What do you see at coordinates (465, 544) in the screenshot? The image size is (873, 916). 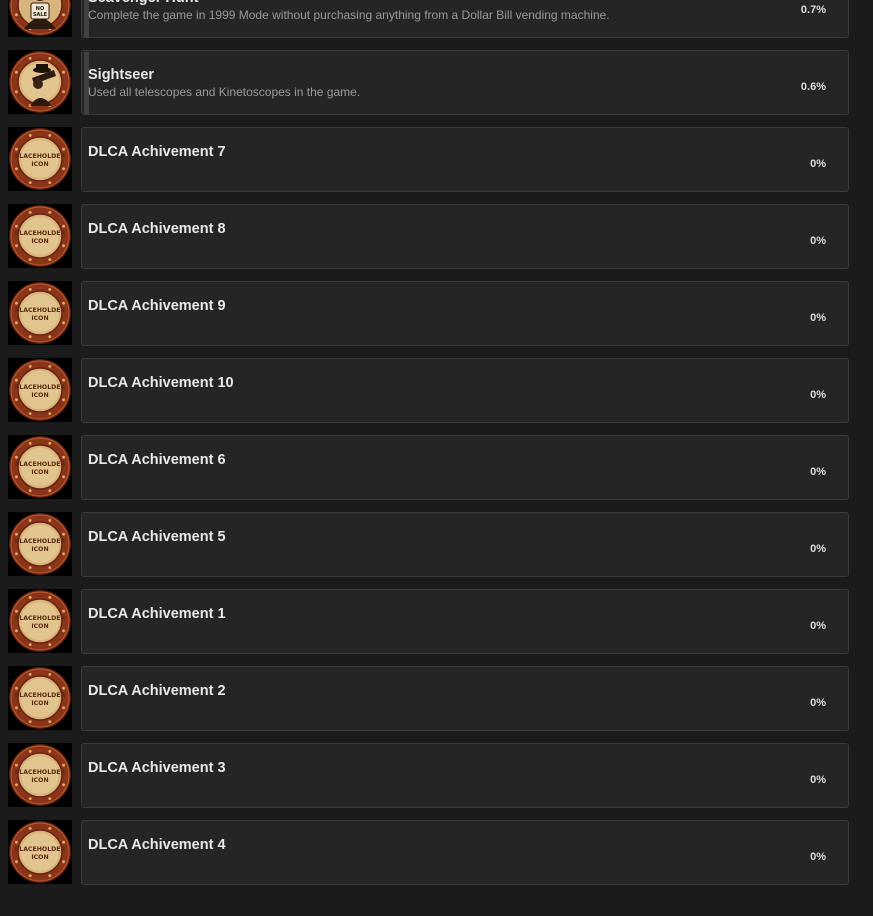 I see `achievement-card: DLCA Achivement 5 0%` at bounding box center [465, 544].